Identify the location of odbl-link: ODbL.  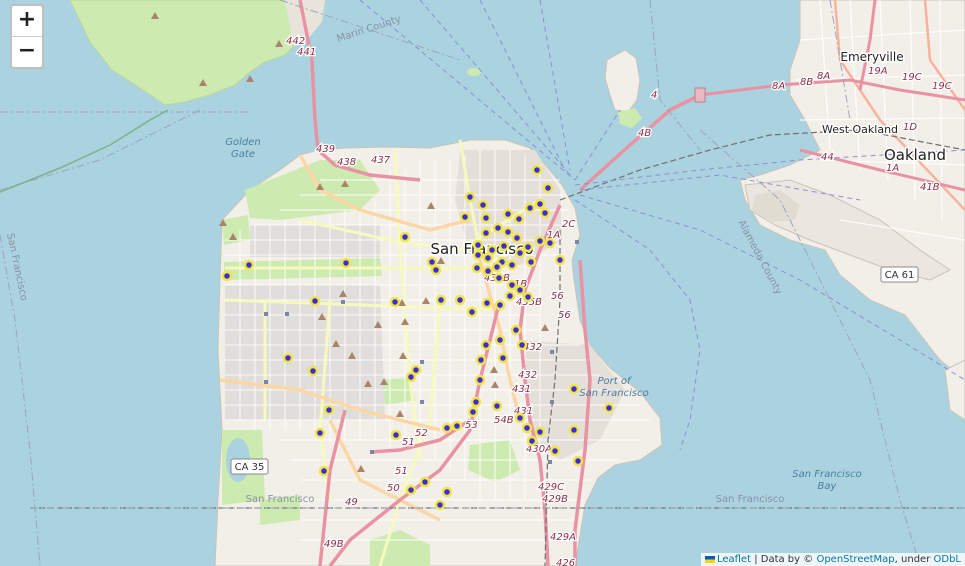
(948, 559).